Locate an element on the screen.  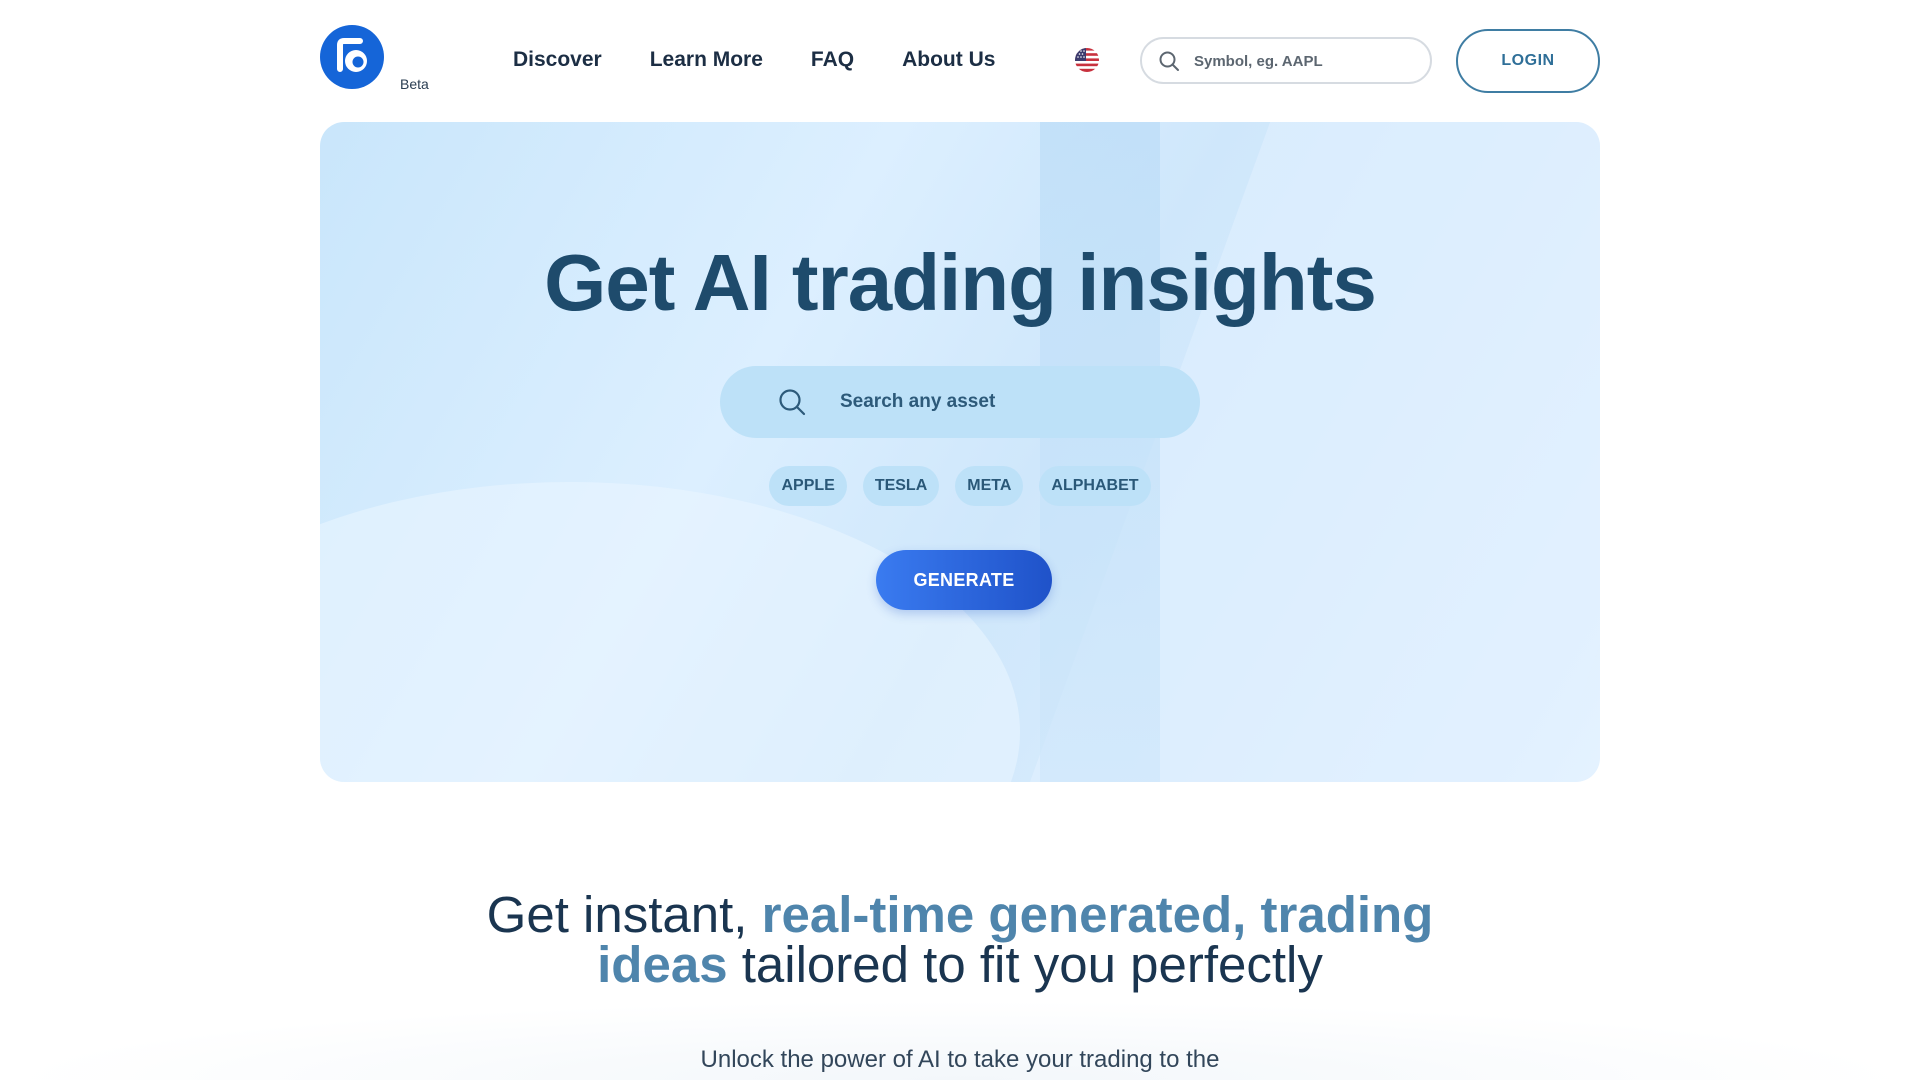
tagline-text: tailored to fit you perfectly is located at coordinates (1025, 964).